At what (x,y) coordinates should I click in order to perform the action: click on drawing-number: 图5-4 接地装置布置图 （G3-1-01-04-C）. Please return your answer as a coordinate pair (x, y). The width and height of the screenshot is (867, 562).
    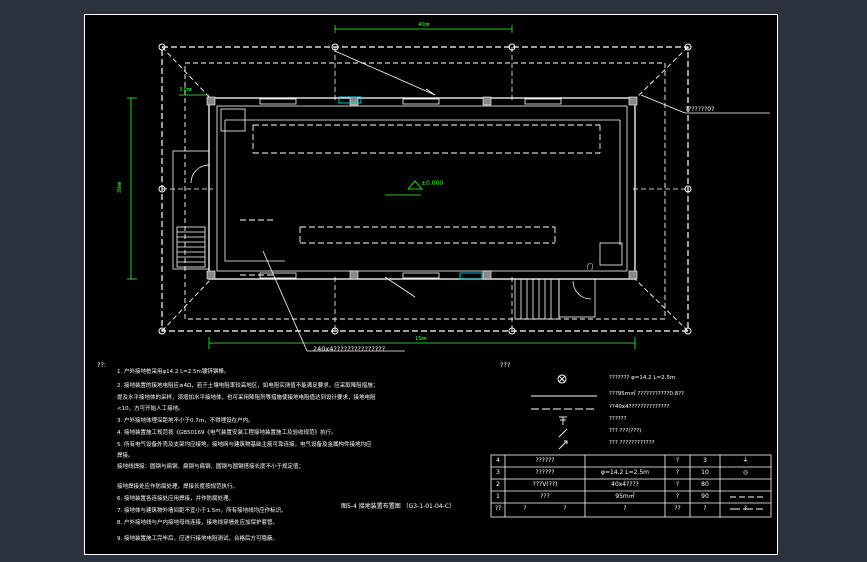
    Looking at the image, I should click on (398, 506).